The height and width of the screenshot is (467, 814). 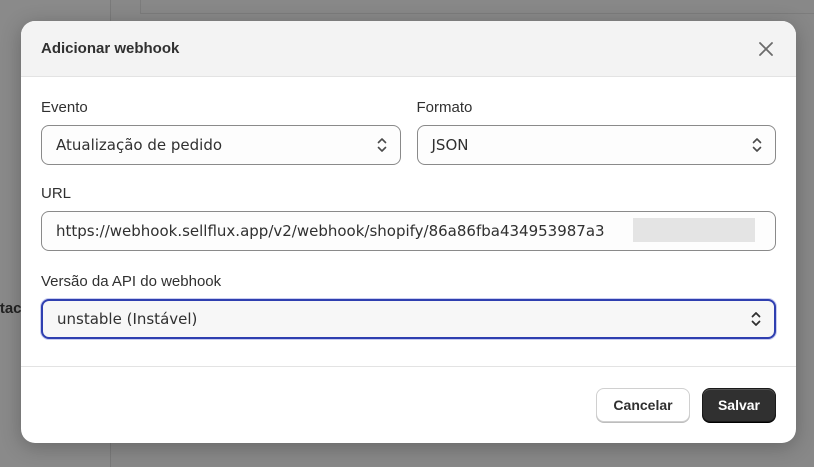 I want to click on event-label: Evento, so click(x=64, y=107).